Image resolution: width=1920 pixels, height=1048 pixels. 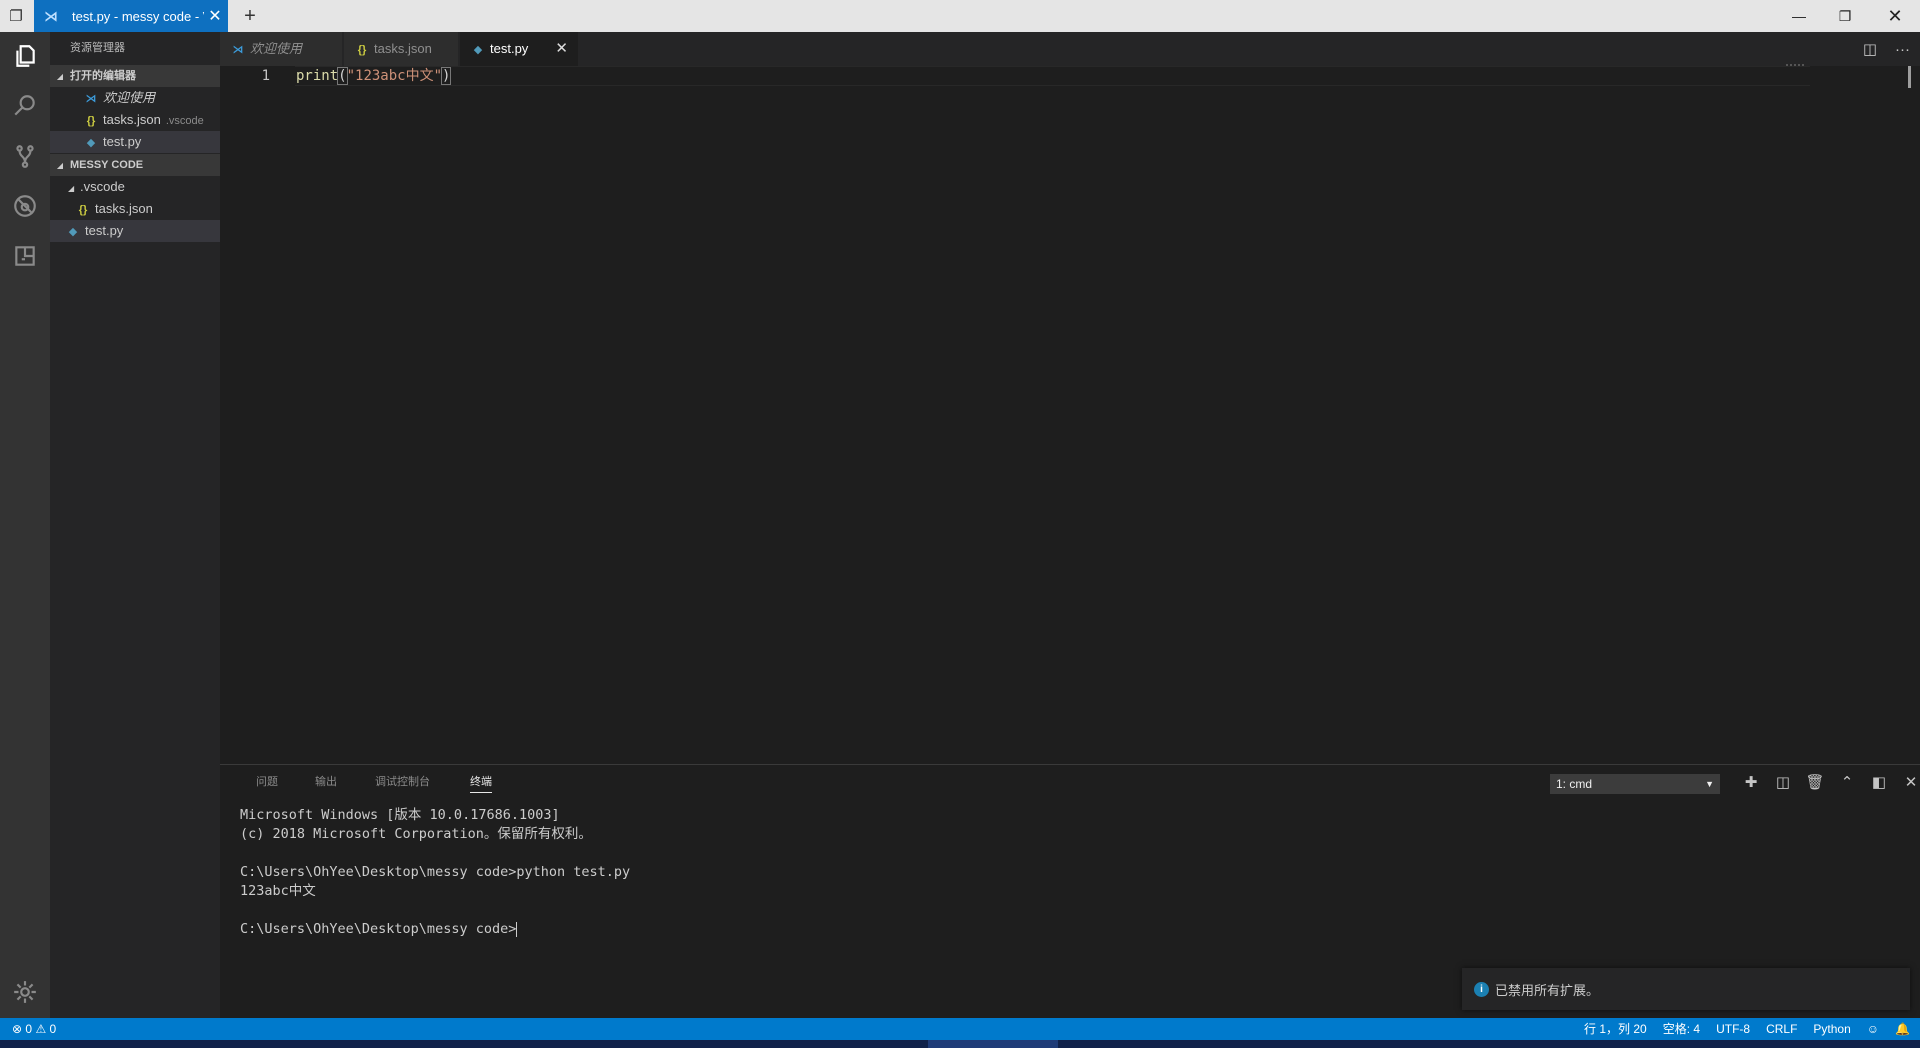 I want to click on code-token-paren-open: (, so click(x=342, y=76).